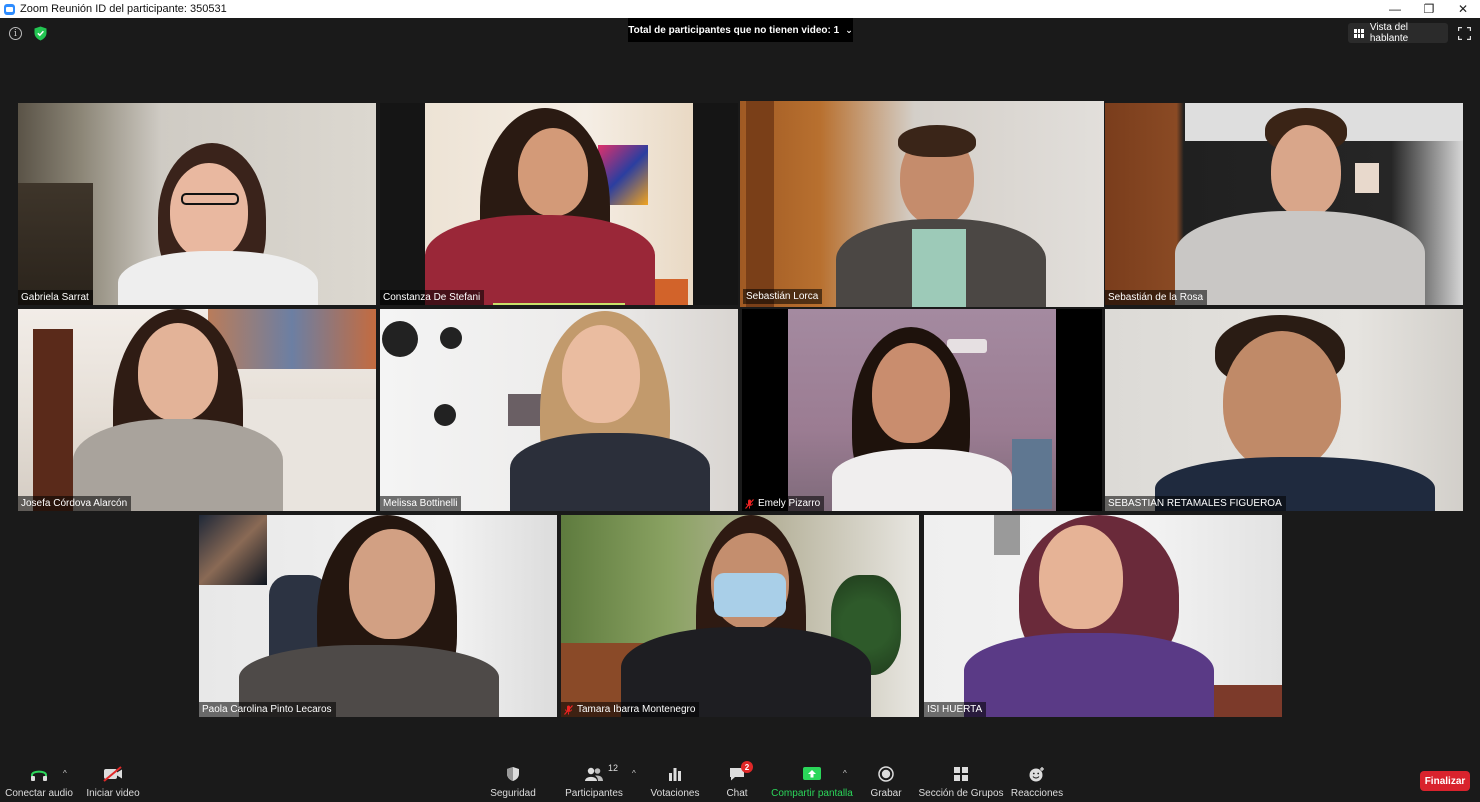  I want to click on participant-label: Melissa Bottinelli, so click(421, 503).